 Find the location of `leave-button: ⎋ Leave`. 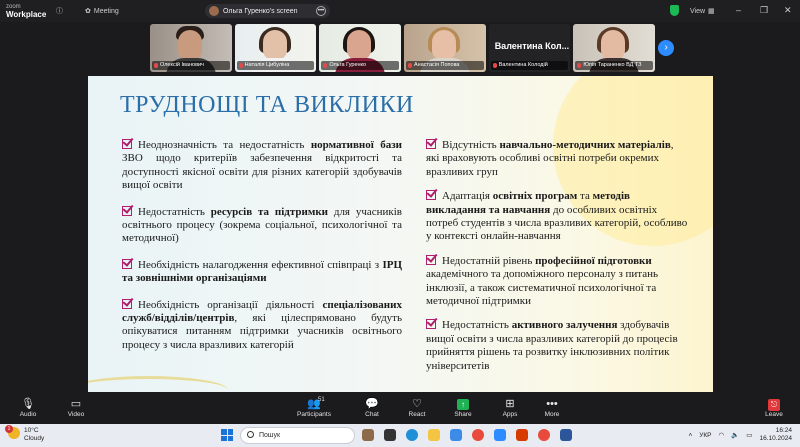

leave-button: ⎋ Leave is located at coordinates (774, 408).